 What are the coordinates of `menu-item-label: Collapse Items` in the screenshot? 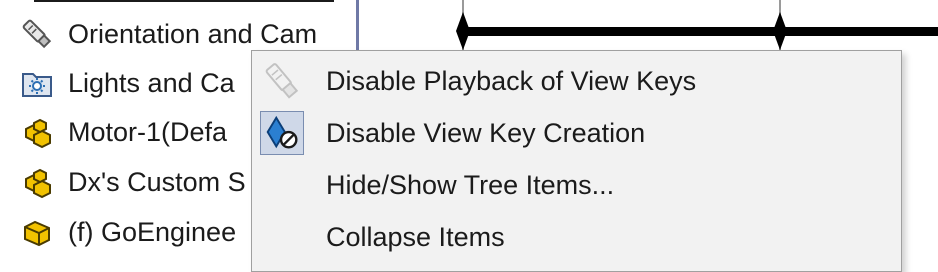 It's located at (415, 236).